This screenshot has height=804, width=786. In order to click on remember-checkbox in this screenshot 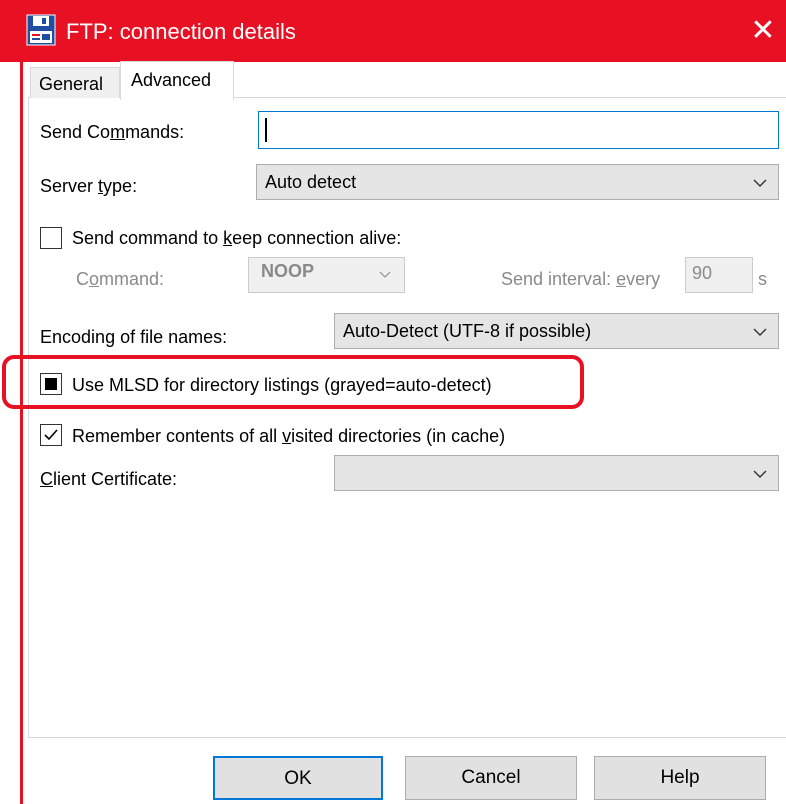, I will do `click(51, 435)`.